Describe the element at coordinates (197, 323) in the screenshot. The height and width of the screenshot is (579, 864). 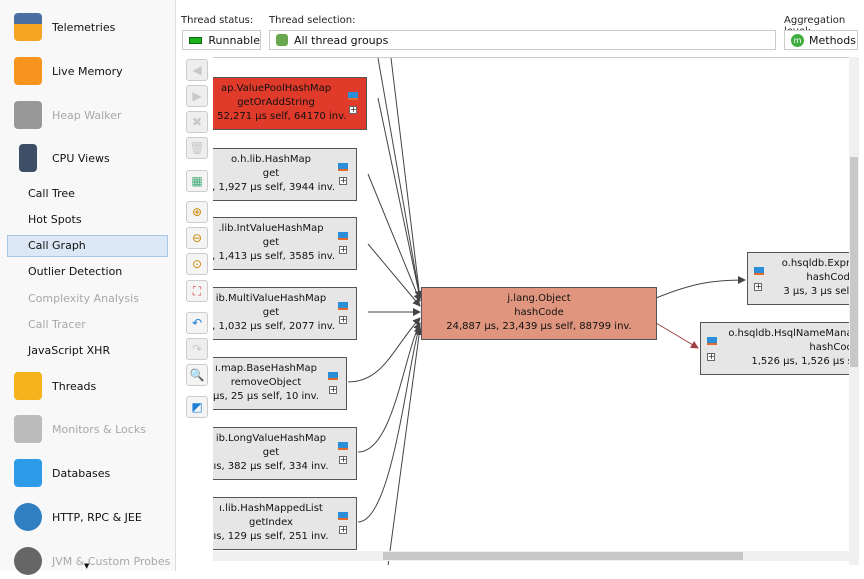
I see `undo-icon: ↶` at that location.